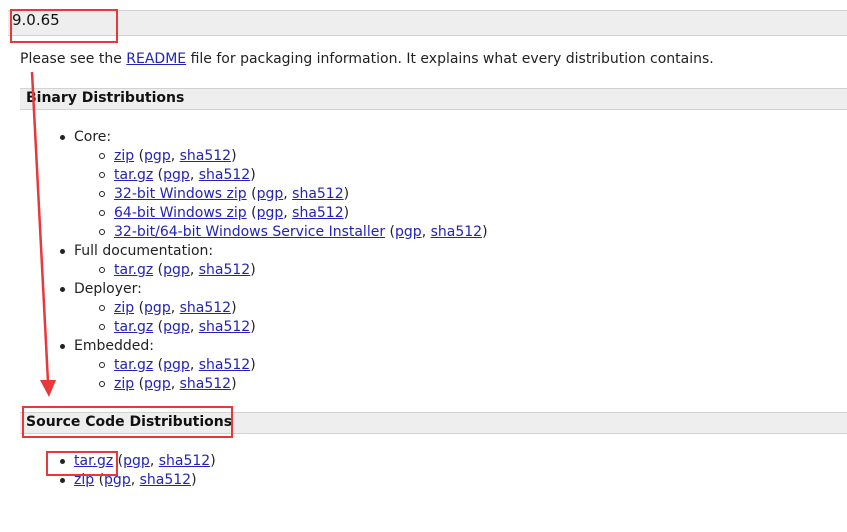 Image resolution: width=847 pixels, height=532 pixels. Describe the element at coordinates (43, 234) in the screenshot. I see `annotation-arrow` at that location.